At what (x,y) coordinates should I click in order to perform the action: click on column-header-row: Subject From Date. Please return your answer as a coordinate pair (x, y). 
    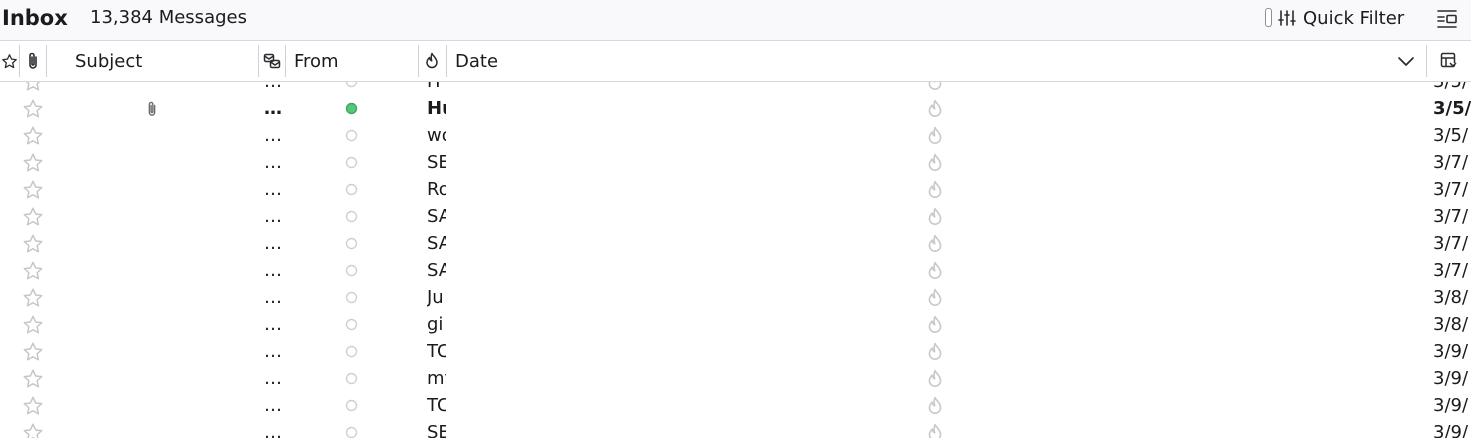
    Looking at the image, I should click on (735, 61).